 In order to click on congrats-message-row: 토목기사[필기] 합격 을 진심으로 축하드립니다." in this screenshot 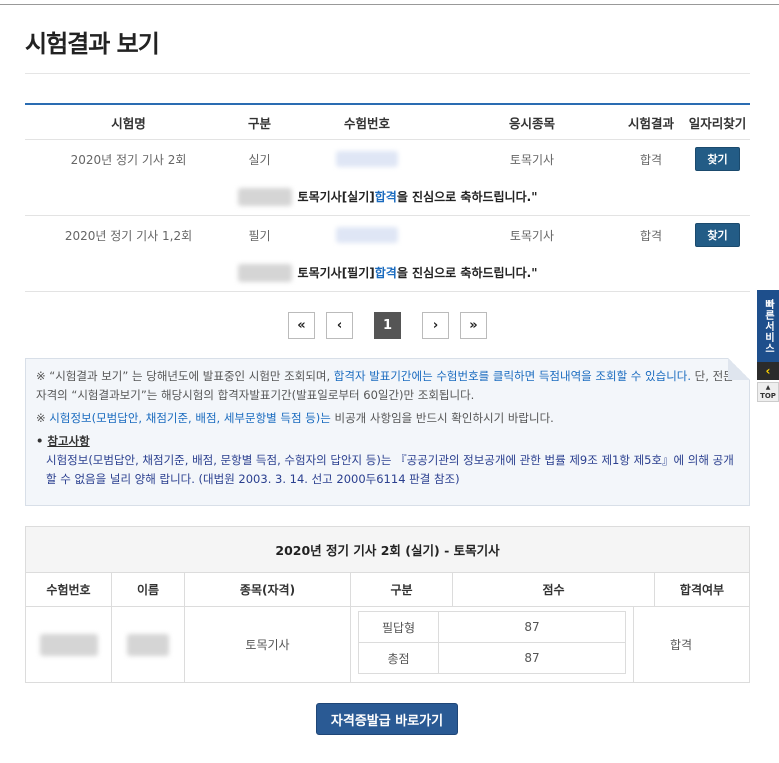, I will do `click(387, 273)`.